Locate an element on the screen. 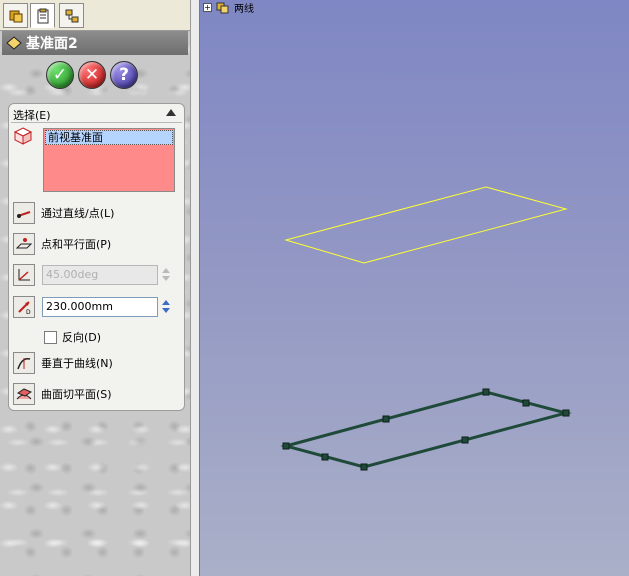 Image resolution: width=629 pixels, height=576 pixels. reverse-checkbox: 反向(D) is located at coordinates (72, 337).